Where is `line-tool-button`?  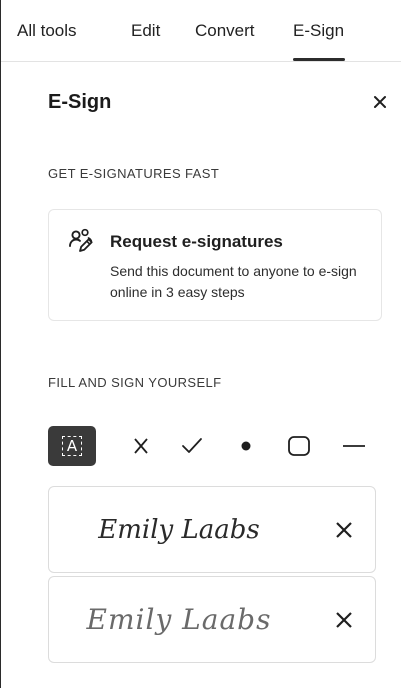
line-tool-button is located at coordinates (354, 446).